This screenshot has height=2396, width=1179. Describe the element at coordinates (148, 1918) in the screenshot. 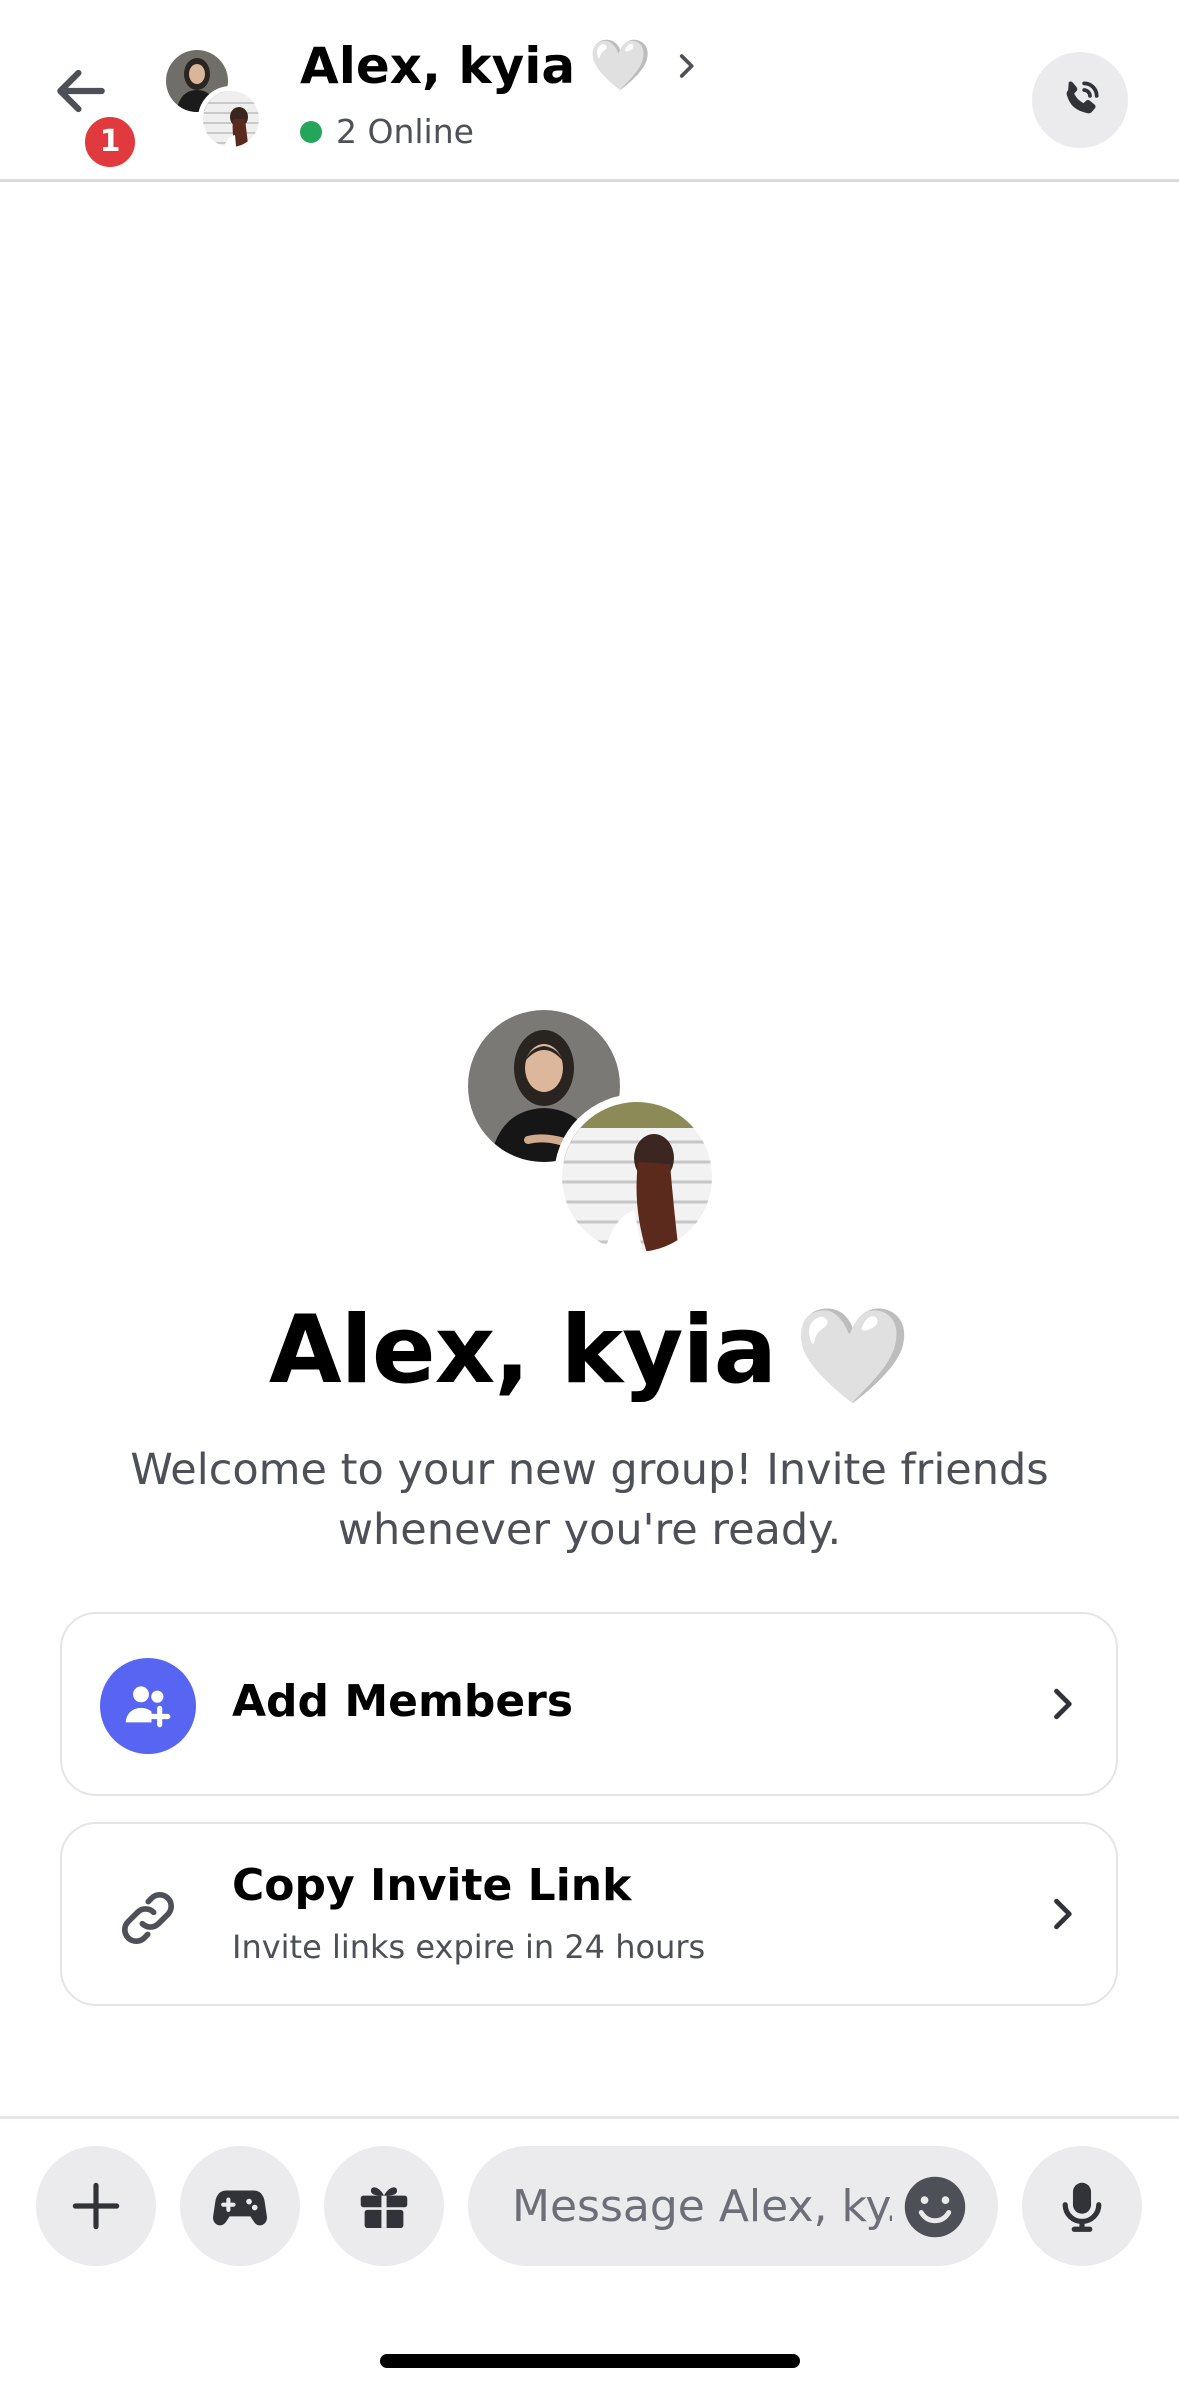

I see `link-icon` at that location.